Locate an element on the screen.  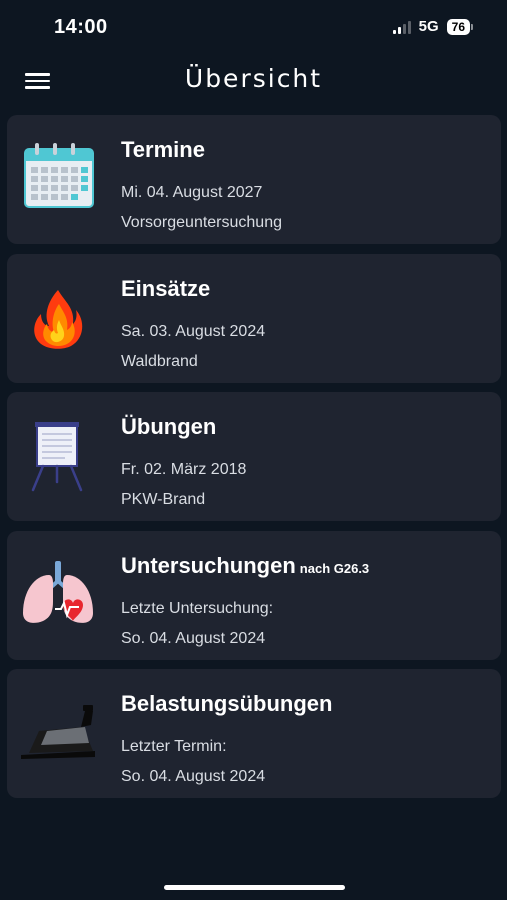
card-date: Letzte Untersuchung: is located at coordinates (197, 608).